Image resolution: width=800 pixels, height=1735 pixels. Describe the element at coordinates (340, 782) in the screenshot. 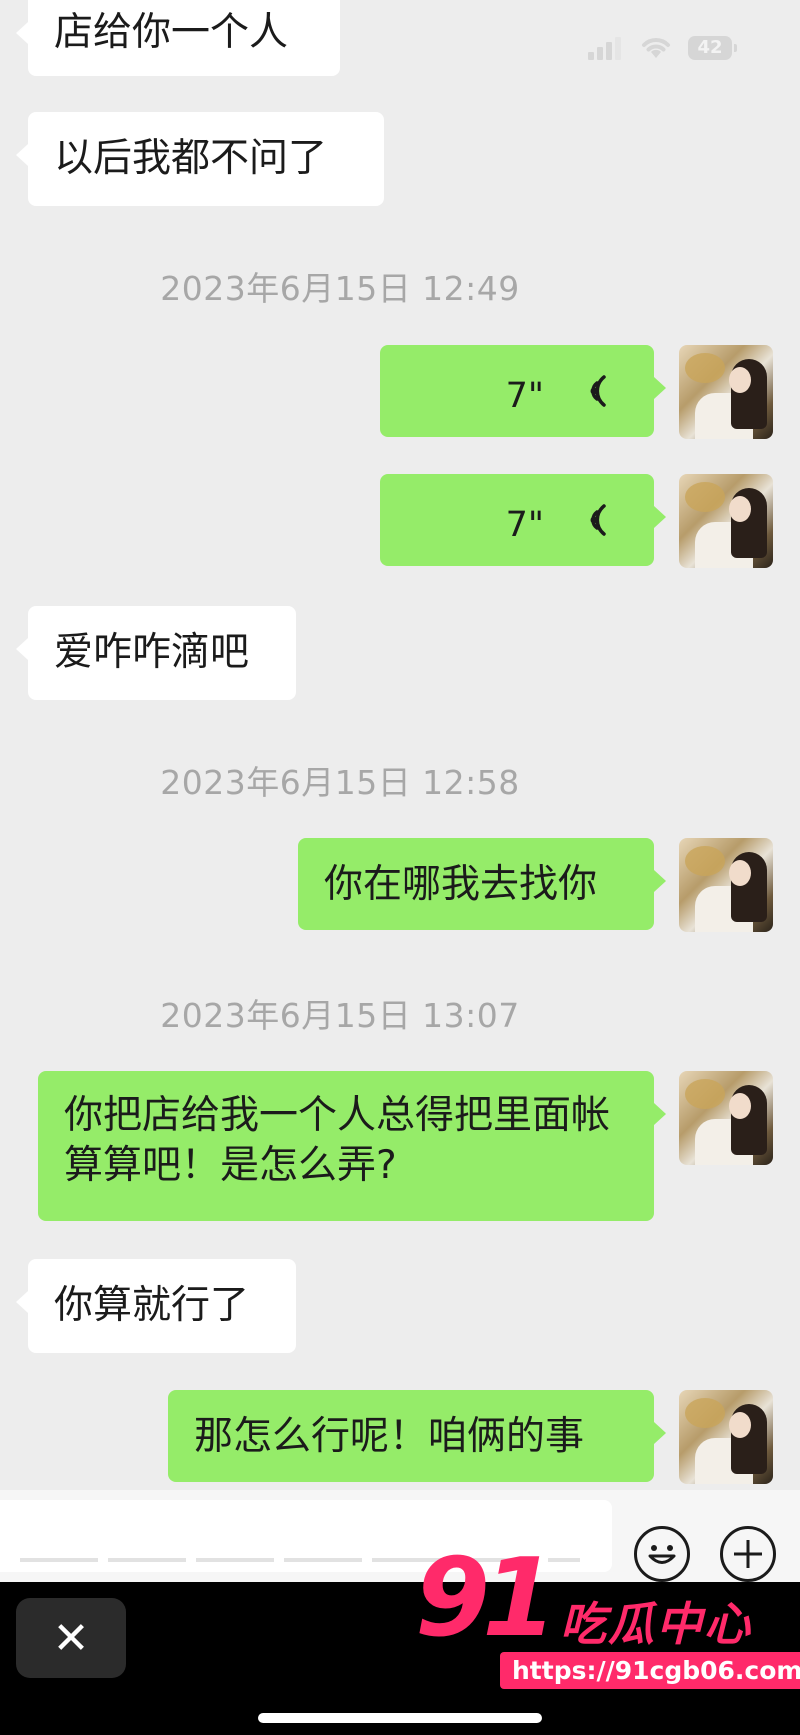

I see `timestamp: 2023年6月15日 12:58` at that location.